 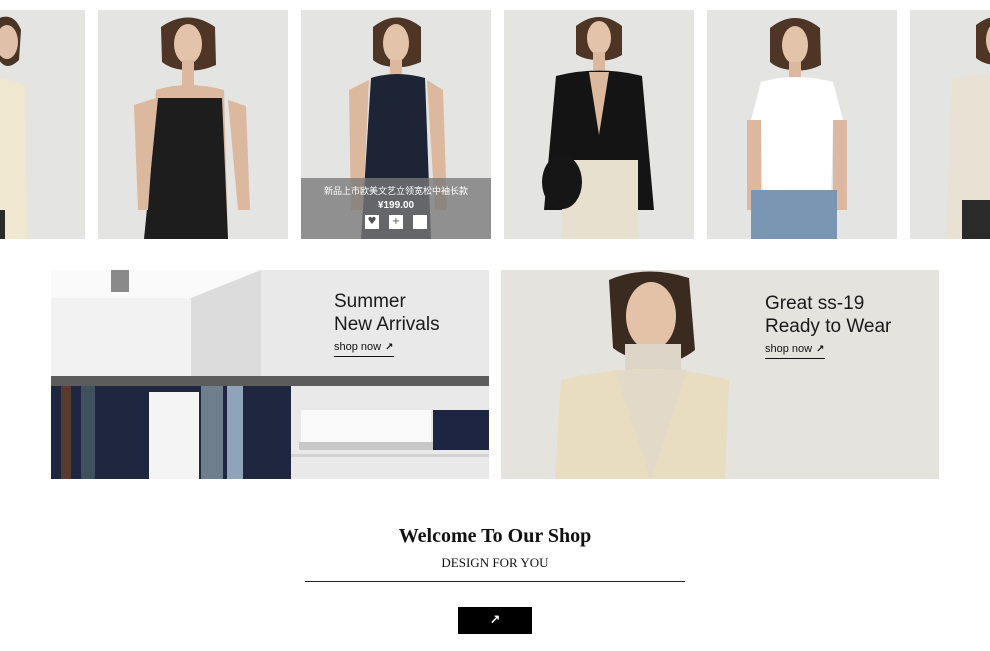 I want to click on product-title: 新品上市欧美文艺立领宽松中袖长款, so click(x=396, y=190).